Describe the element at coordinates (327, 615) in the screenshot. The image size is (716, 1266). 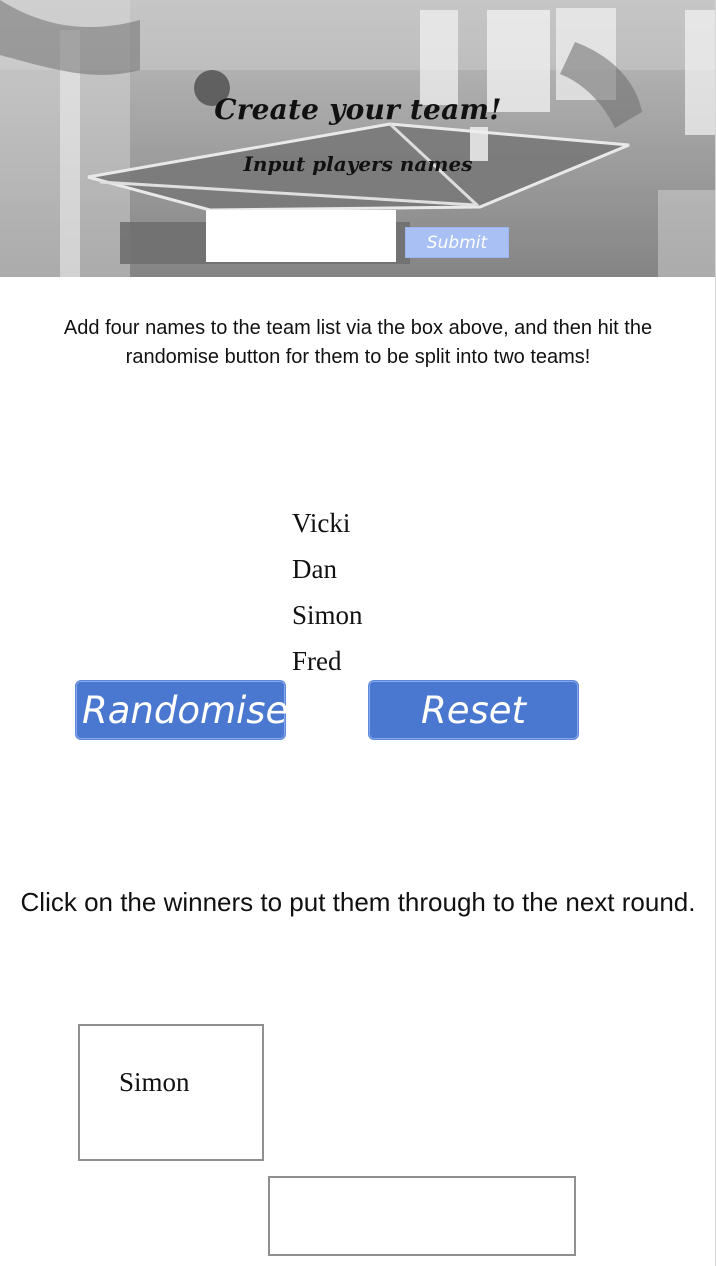
I see `team-list-item: Simon` at that location.